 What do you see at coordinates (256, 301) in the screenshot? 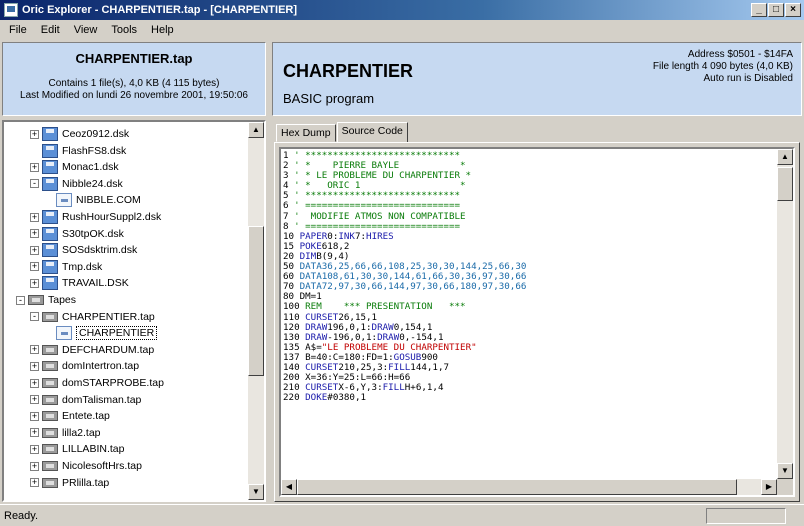
I see `scroll-thumb` at bounding box center [256, 301].